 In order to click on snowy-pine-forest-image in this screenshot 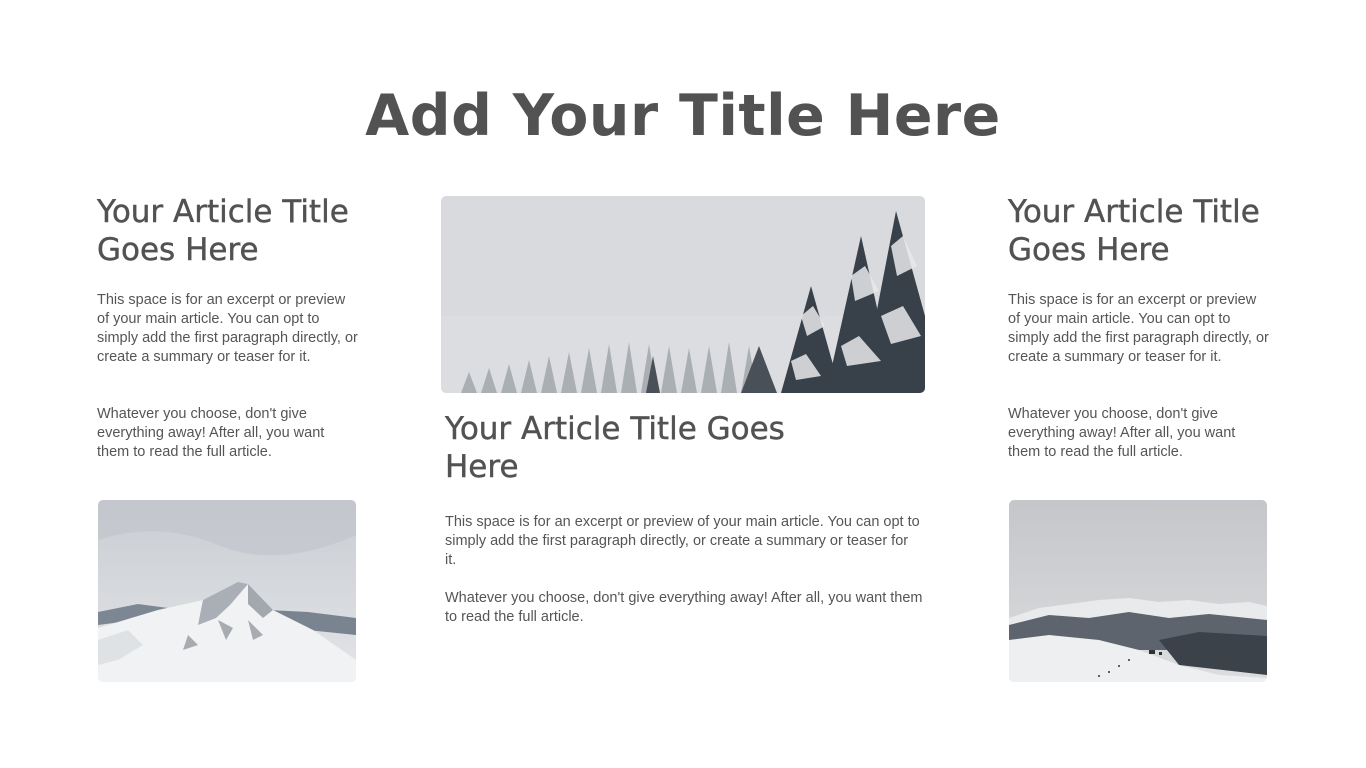, I will do `click(683, 294)`.